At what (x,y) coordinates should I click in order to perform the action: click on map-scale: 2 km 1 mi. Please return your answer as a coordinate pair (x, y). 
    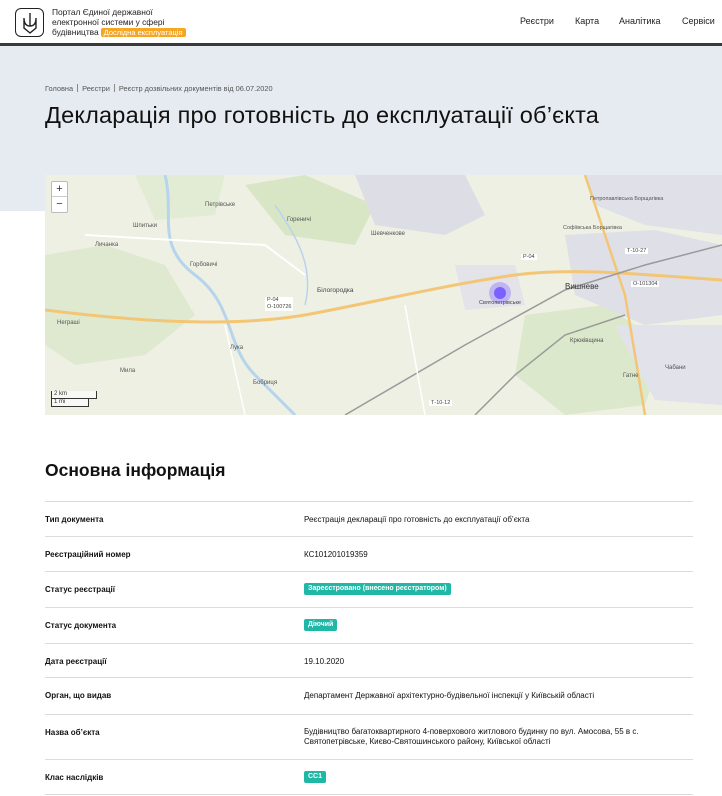
    Looking at the image, I should click on (74, 399).